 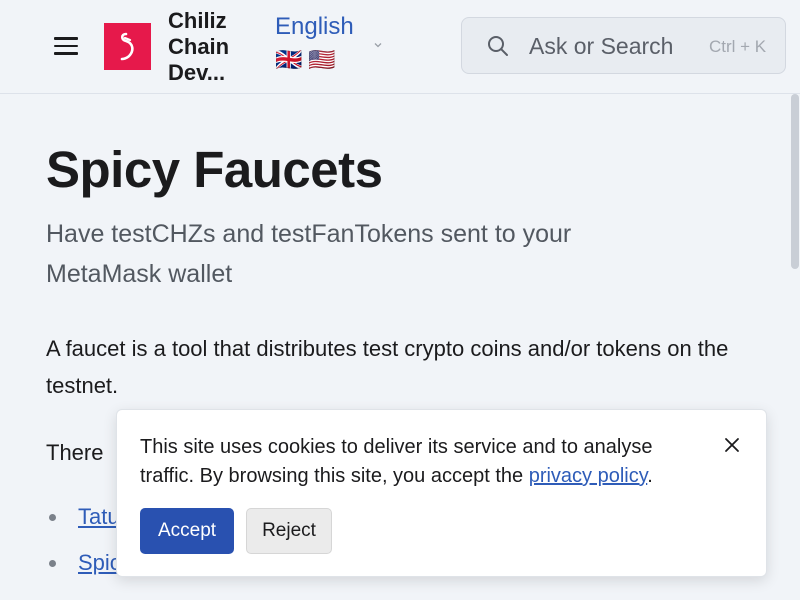 What do you see at coordinates (650, 476) in the screenshot?
I see `cookie-suffix: .` at bounding box center [650, 476].